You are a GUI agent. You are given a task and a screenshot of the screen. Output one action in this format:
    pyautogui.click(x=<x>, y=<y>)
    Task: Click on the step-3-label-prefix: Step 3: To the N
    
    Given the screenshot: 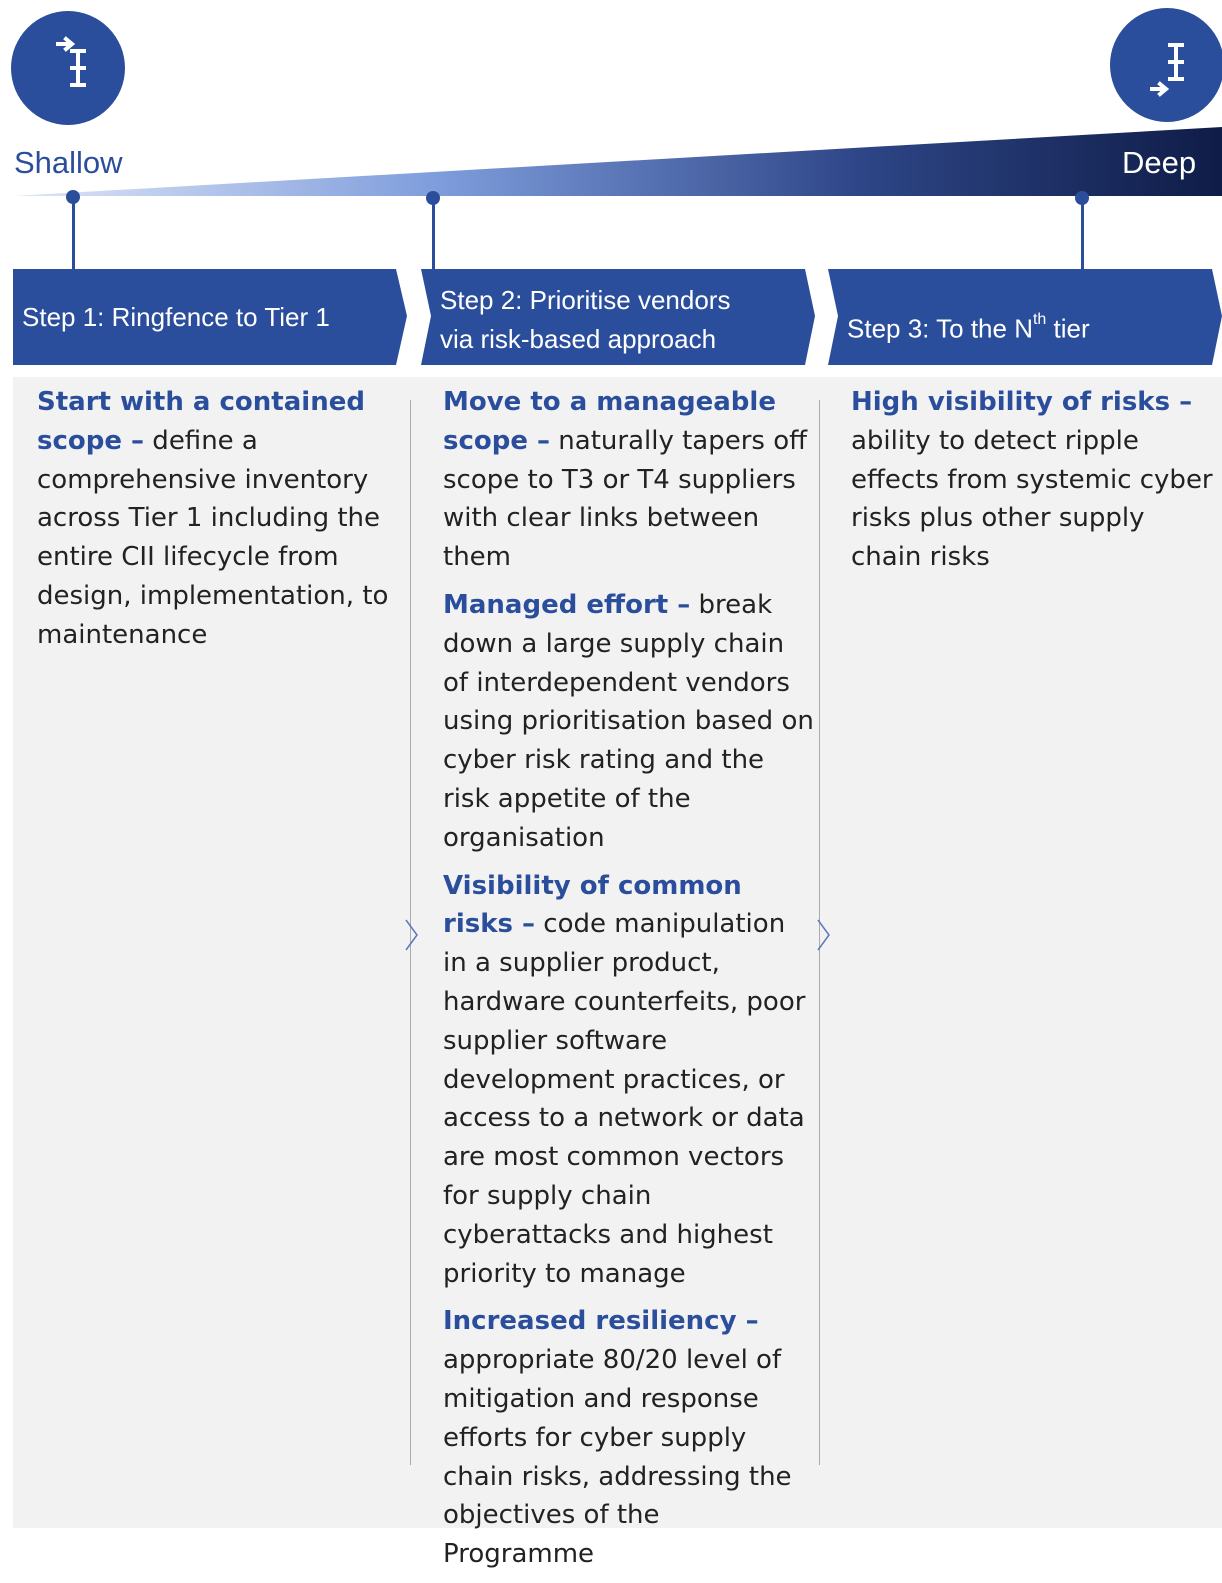 What is the action you would take?
    pyautogui.click(x=940, y=328)
    